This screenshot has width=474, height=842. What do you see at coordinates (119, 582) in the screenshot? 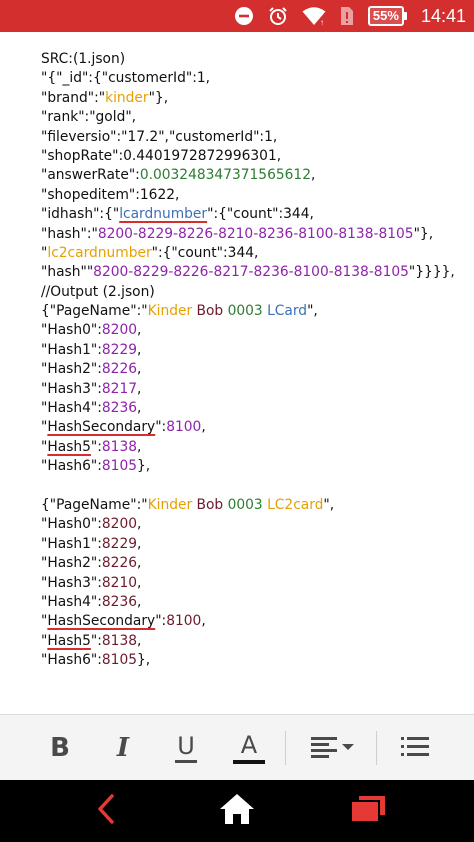
I see `text-run: 8210` at bounding box center [119, 582].